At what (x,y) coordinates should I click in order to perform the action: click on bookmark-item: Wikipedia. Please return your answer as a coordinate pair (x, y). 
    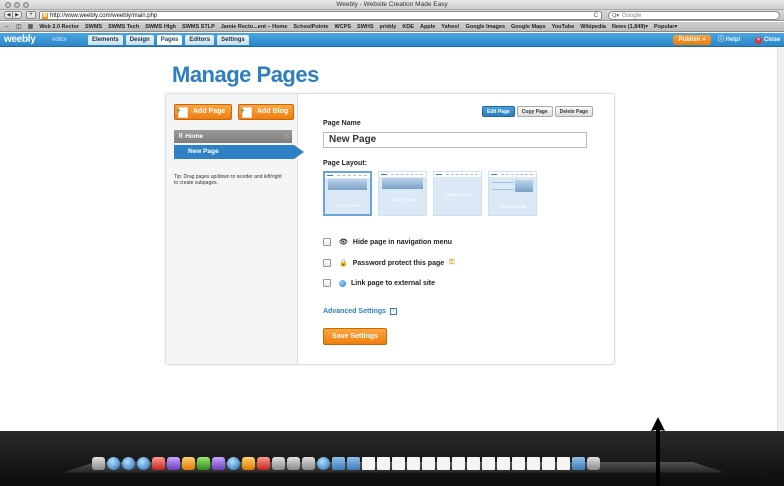
    Looking at the image, I should click on (593, 27).